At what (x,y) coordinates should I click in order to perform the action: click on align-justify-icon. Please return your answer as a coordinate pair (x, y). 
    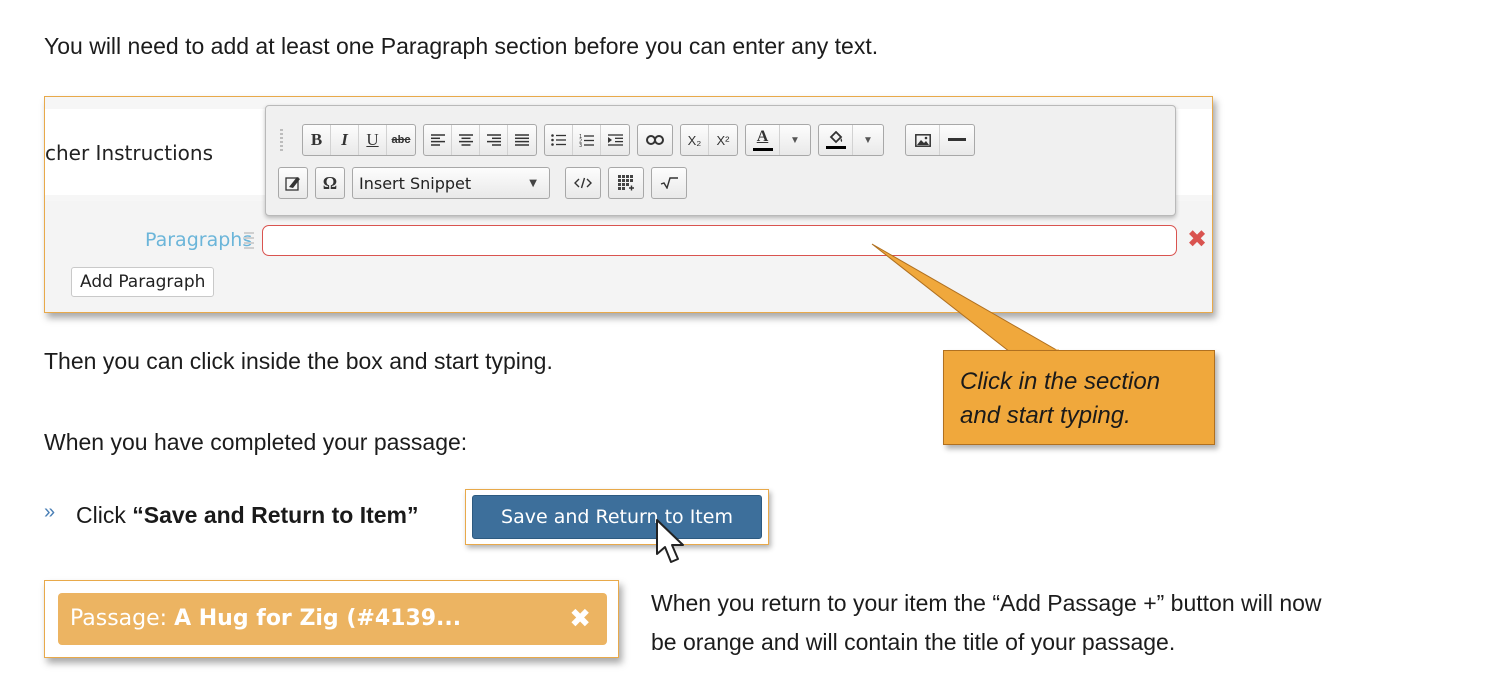
    Looking at the image, I should click on (522, 140).